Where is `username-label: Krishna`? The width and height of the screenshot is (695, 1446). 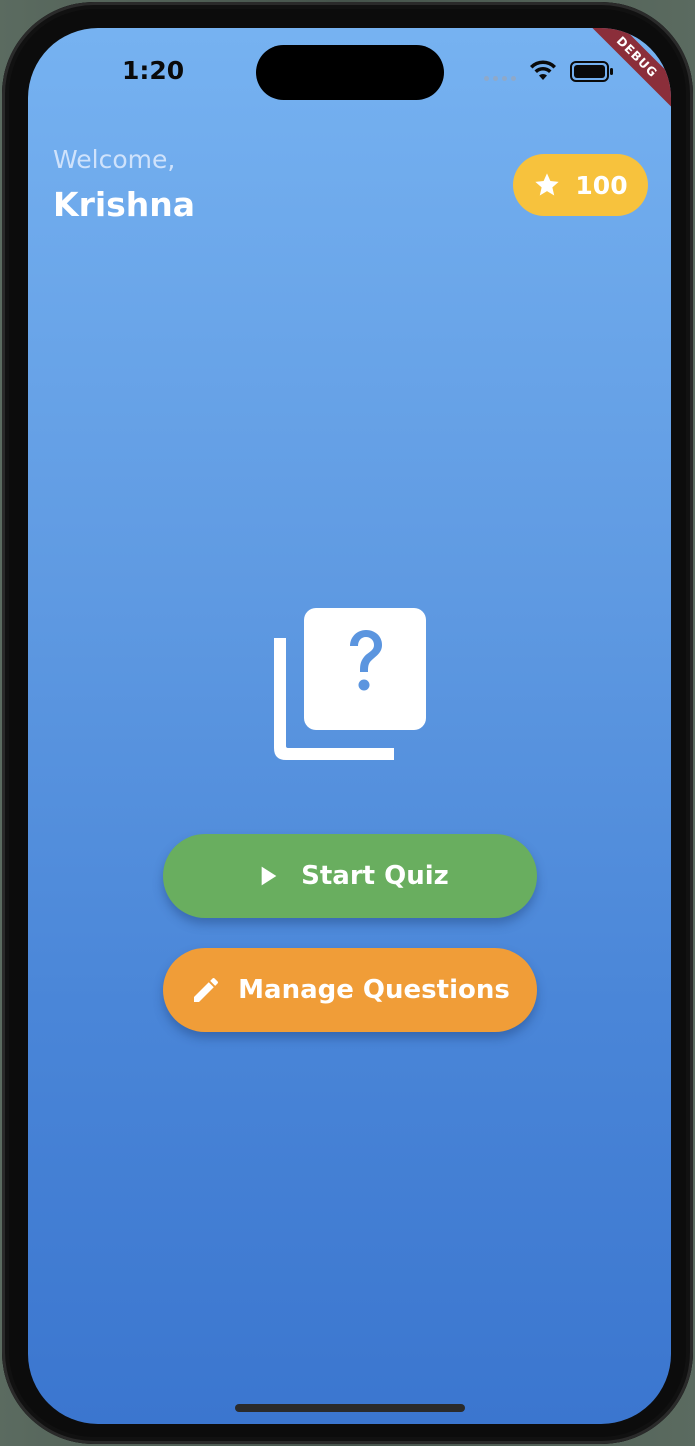
username-label: Krishna is located at coordinates (124, 204).